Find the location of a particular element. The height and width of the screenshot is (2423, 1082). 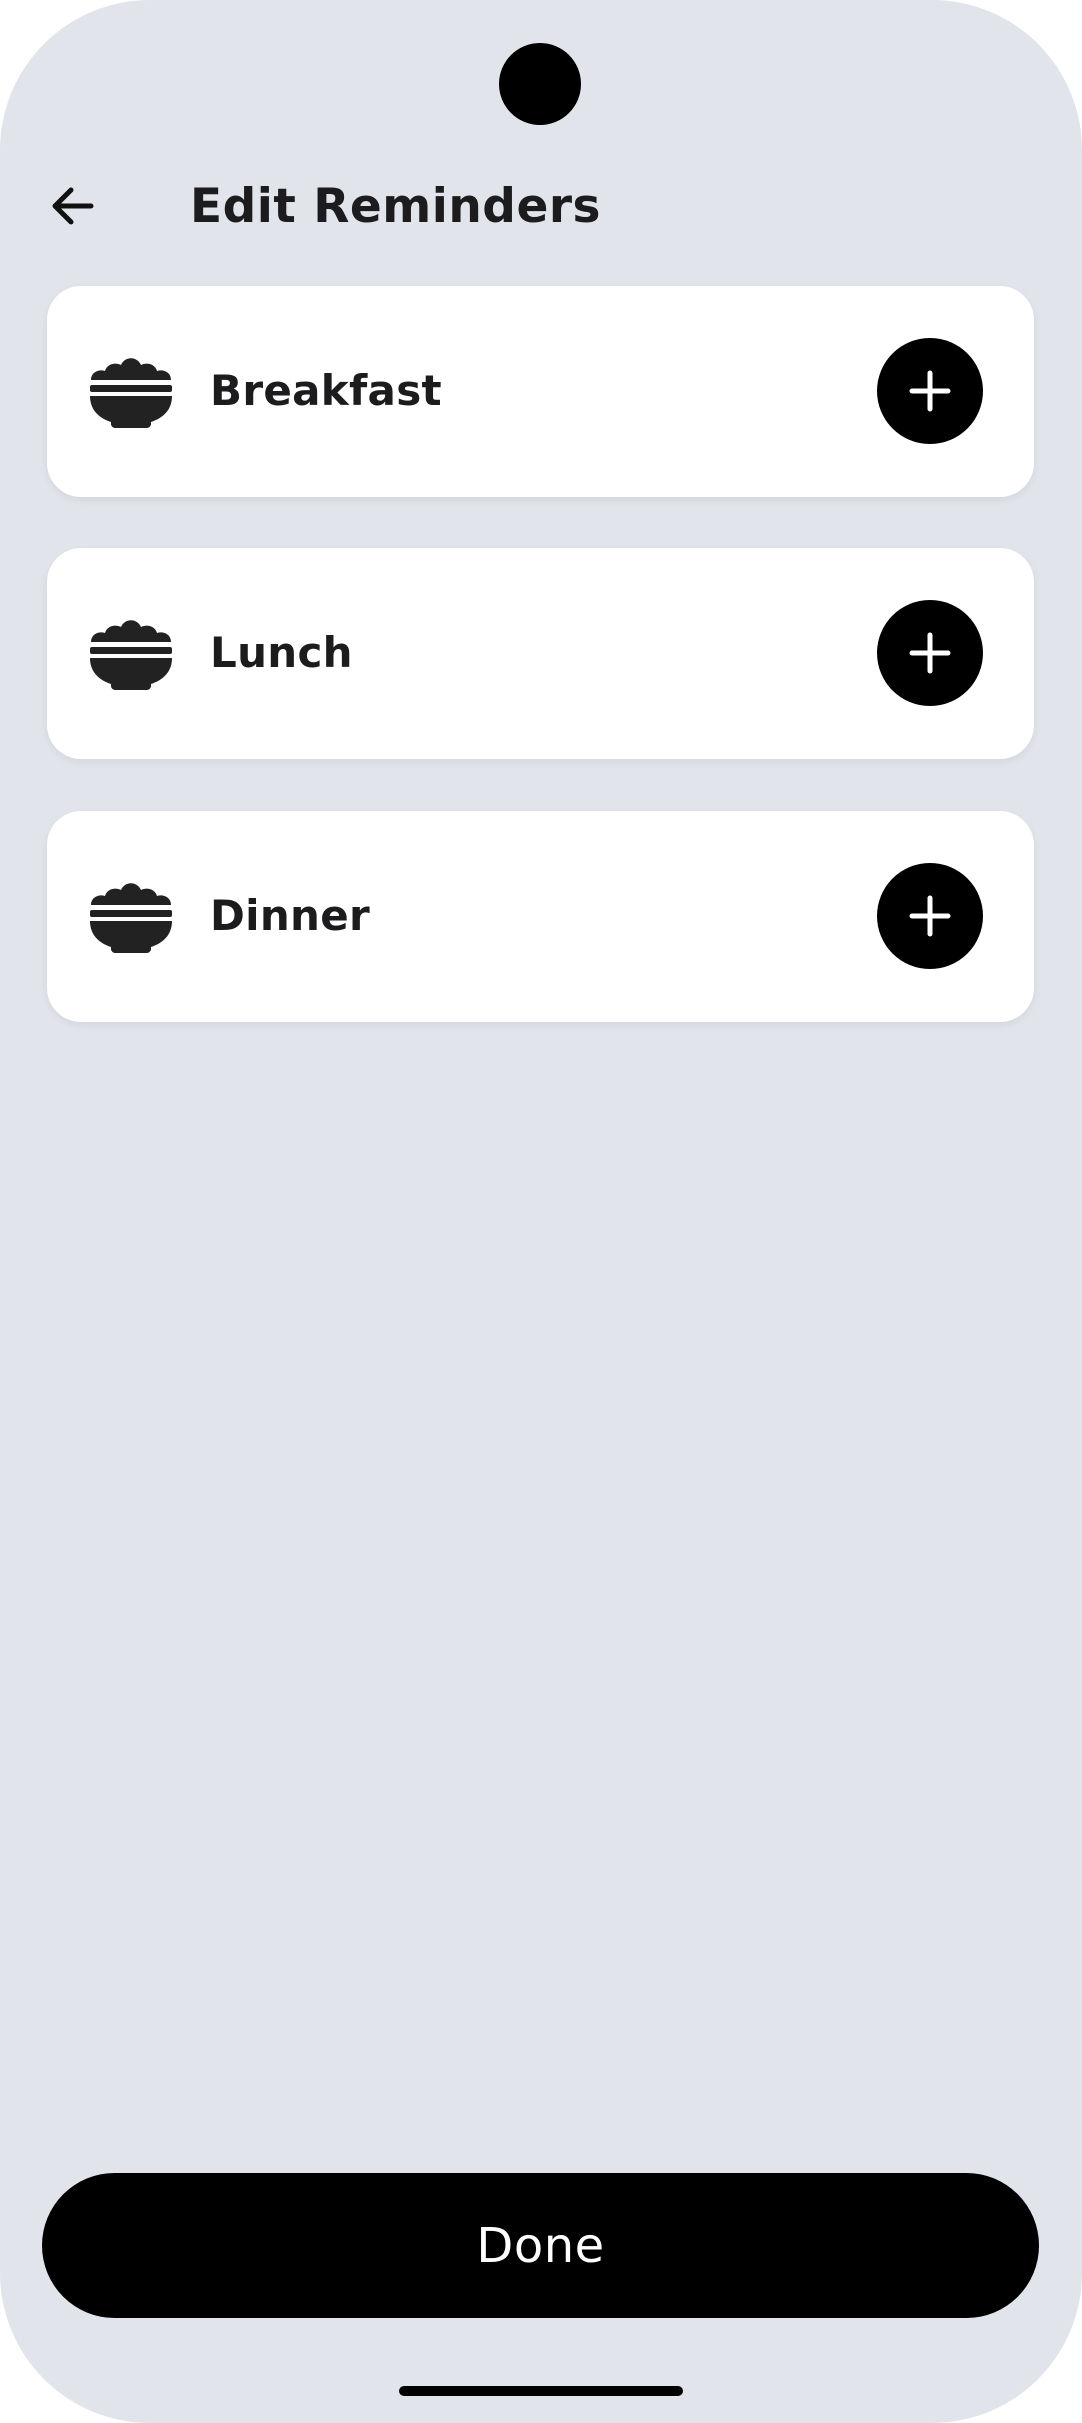

meal-label: Dinner is located at coordinates (290, 915).